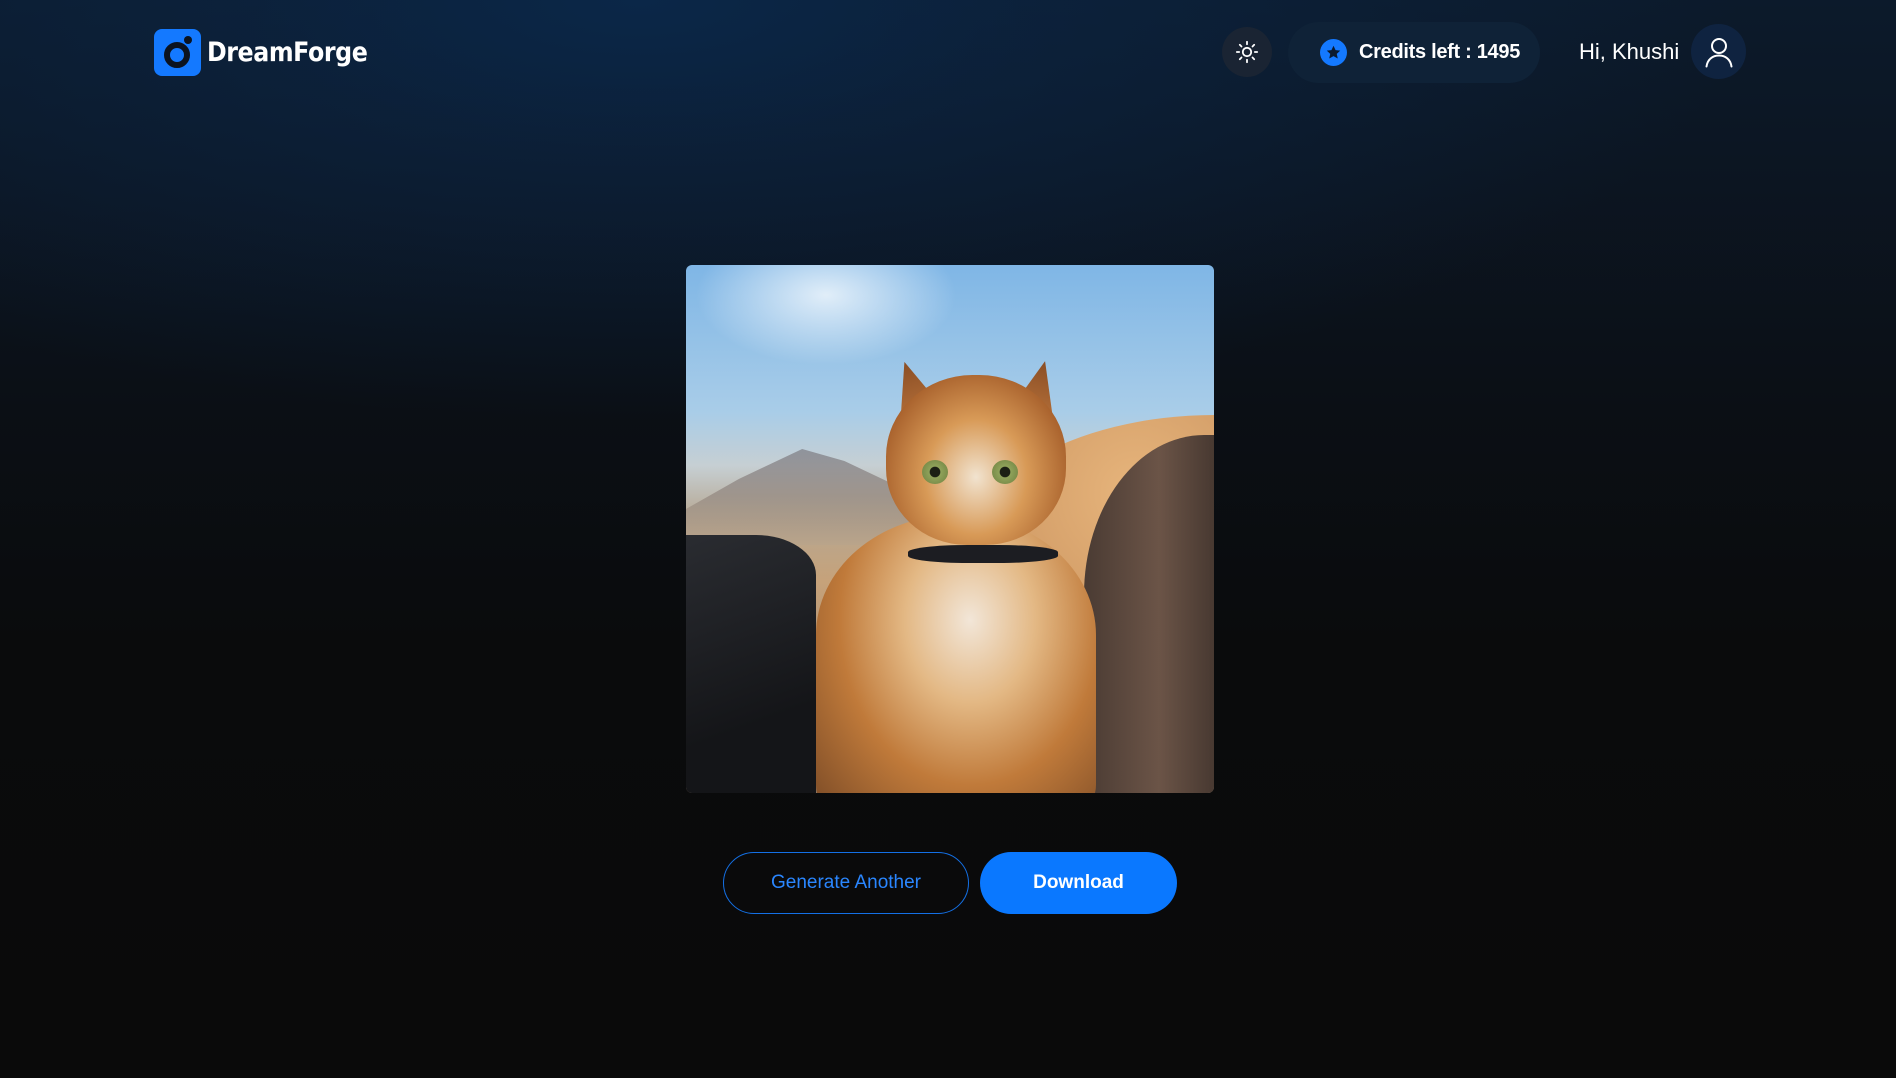  I want to click on brand: DreamForge, so click(271, 52).